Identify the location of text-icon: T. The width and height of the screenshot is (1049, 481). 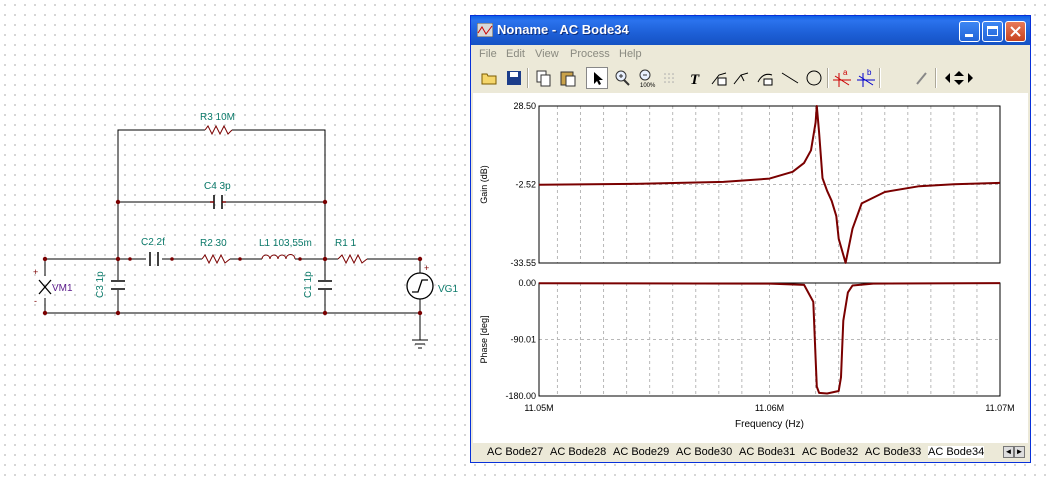
(696, 78).